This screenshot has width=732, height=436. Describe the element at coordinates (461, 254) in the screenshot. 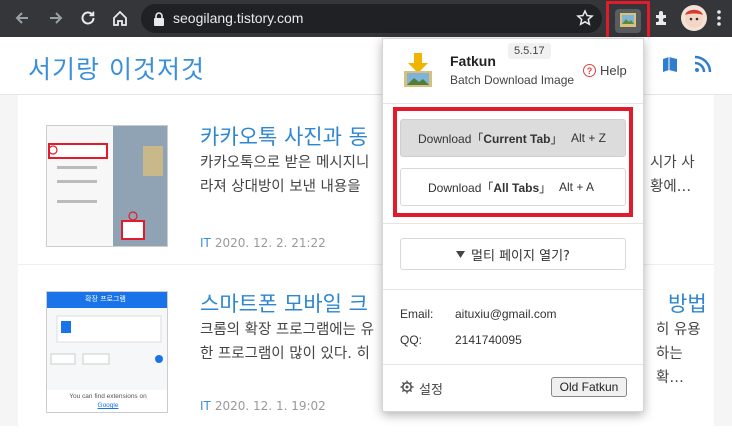

I see `caret-down-icon` at that location.